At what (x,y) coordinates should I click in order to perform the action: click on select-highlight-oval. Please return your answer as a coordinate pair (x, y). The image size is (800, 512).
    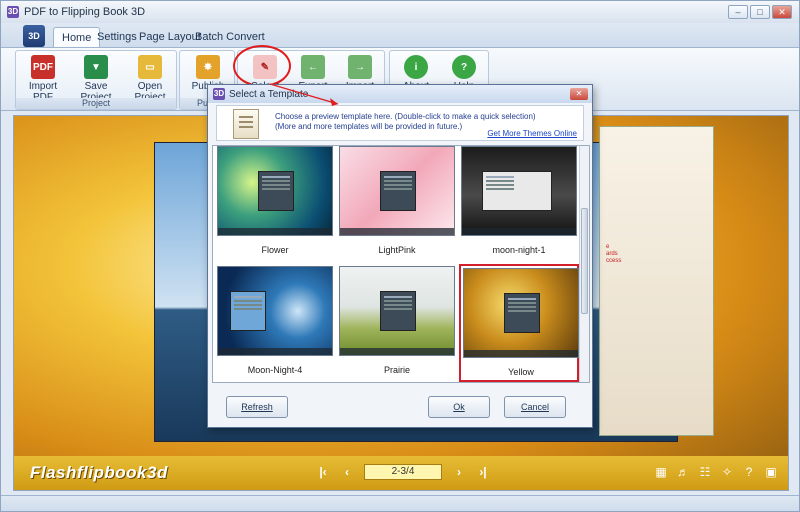
    Looking at the image, I should click on (262, 66).